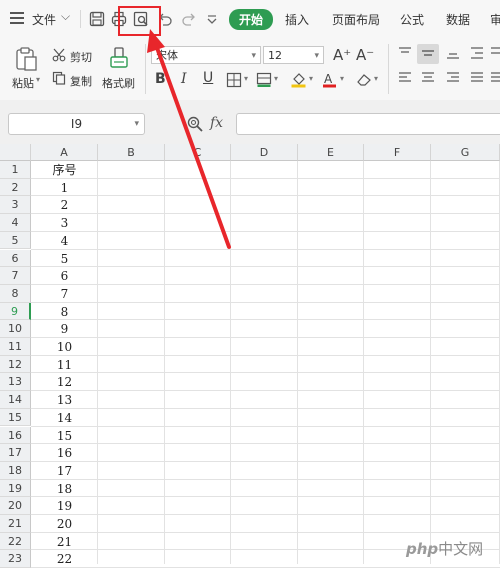 This screenshot has width=500, height=568. I want to click on watermark: php中文网, so click(444, 548).